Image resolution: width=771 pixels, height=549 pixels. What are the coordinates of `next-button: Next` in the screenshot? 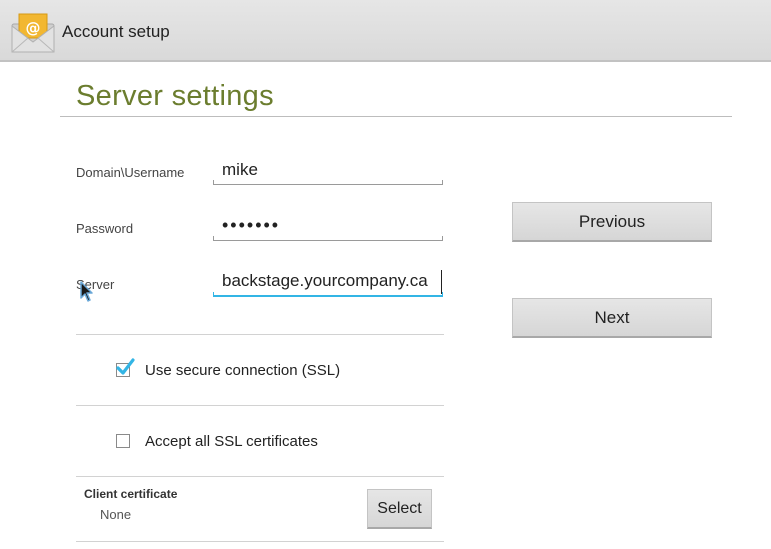 It's located at (612, 318).